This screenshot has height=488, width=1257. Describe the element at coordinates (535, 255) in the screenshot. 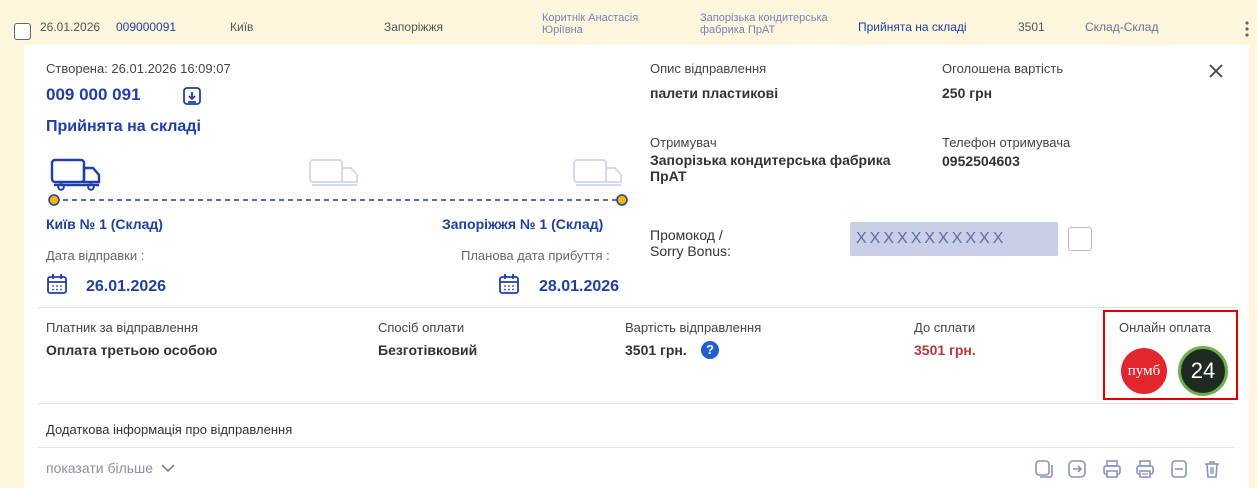

I see `arrival-date-label: Планова дата прибуття :` at that location.